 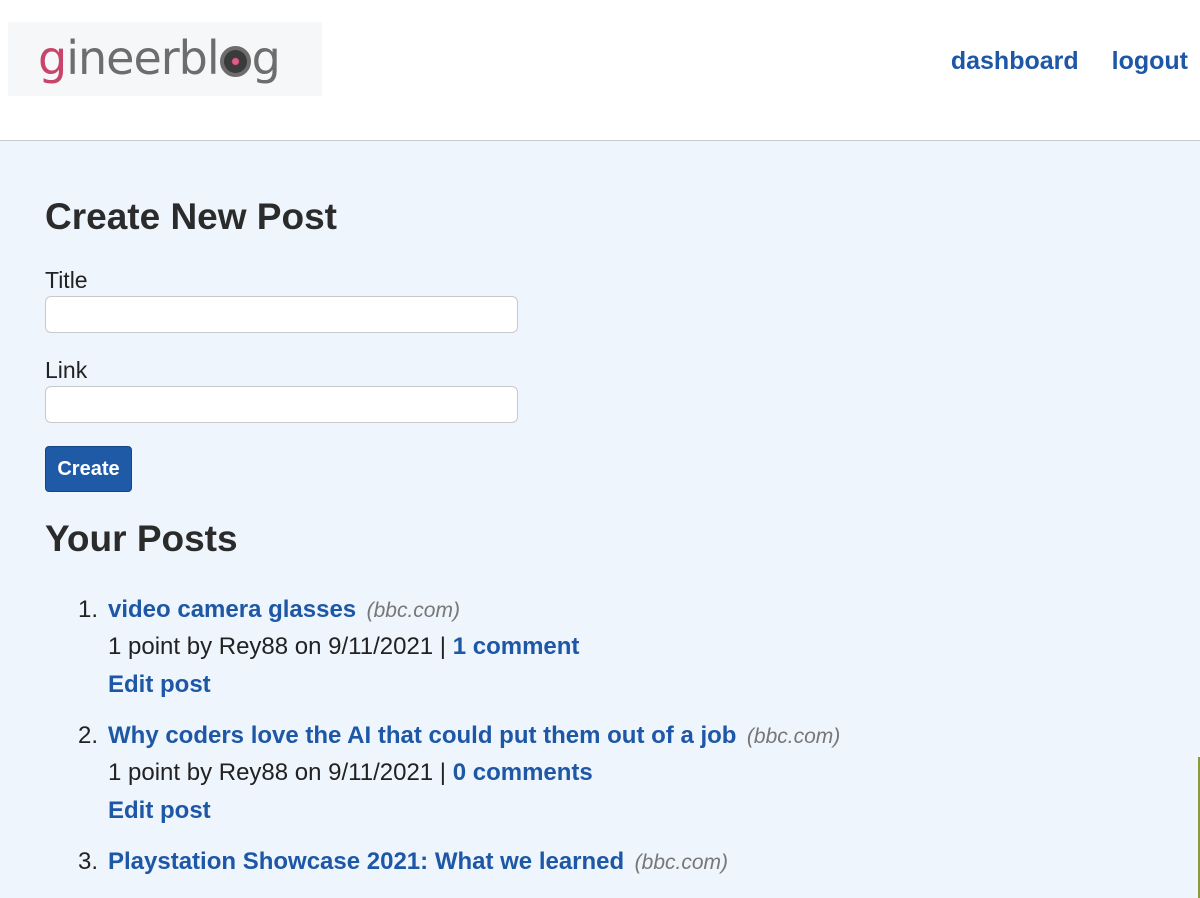 What do you see at coordinates (235, 61) in the screenshot?
I see `camera-lens-icon` at bounding box center [235, 61].